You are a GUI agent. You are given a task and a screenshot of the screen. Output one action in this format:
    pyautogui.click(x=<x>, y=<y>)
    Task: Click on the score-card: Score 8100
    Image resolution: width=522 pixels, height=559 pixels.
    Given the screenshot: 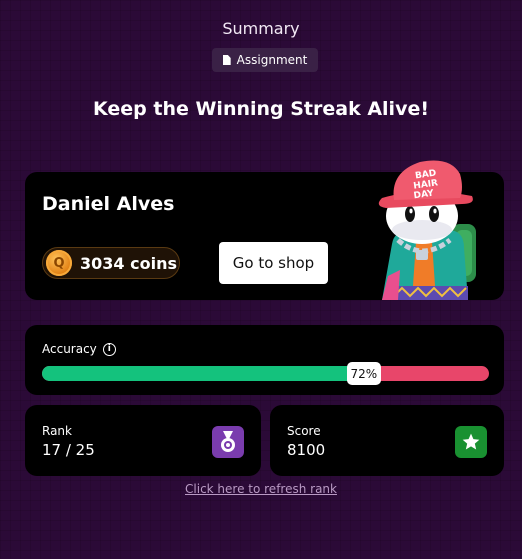 What is the action you would take?
    pyautogui.click(x=387, y=440)
    